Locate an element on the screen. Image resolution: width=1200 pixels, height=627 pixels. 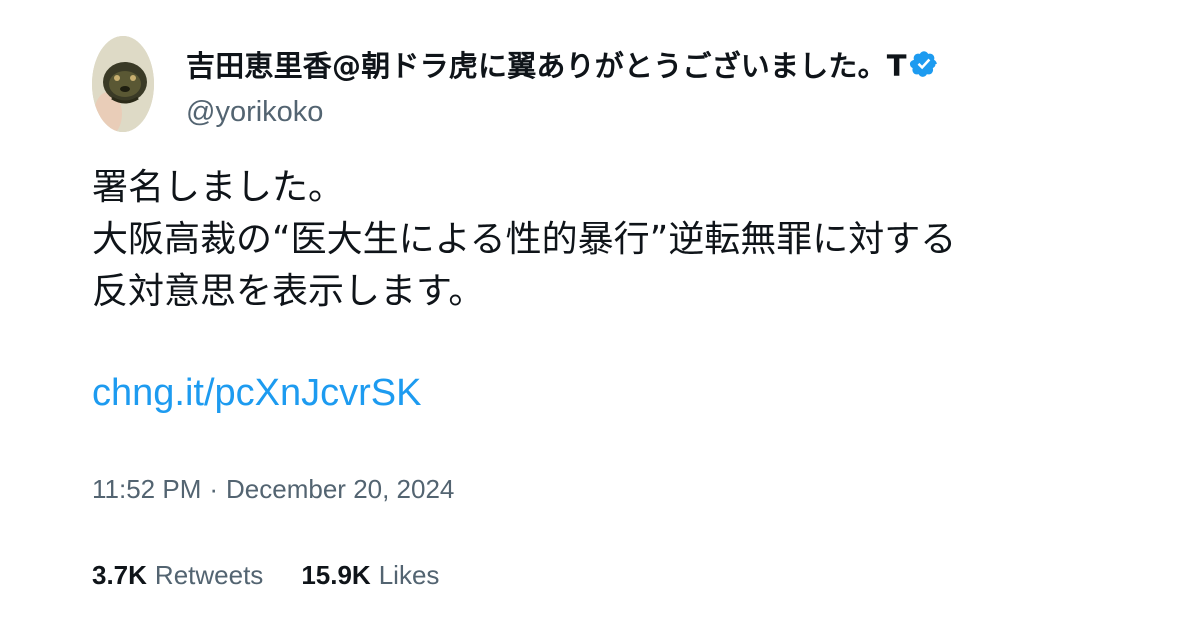
tweet-date: December 20, 2024 is located at coordinates (340, 489).